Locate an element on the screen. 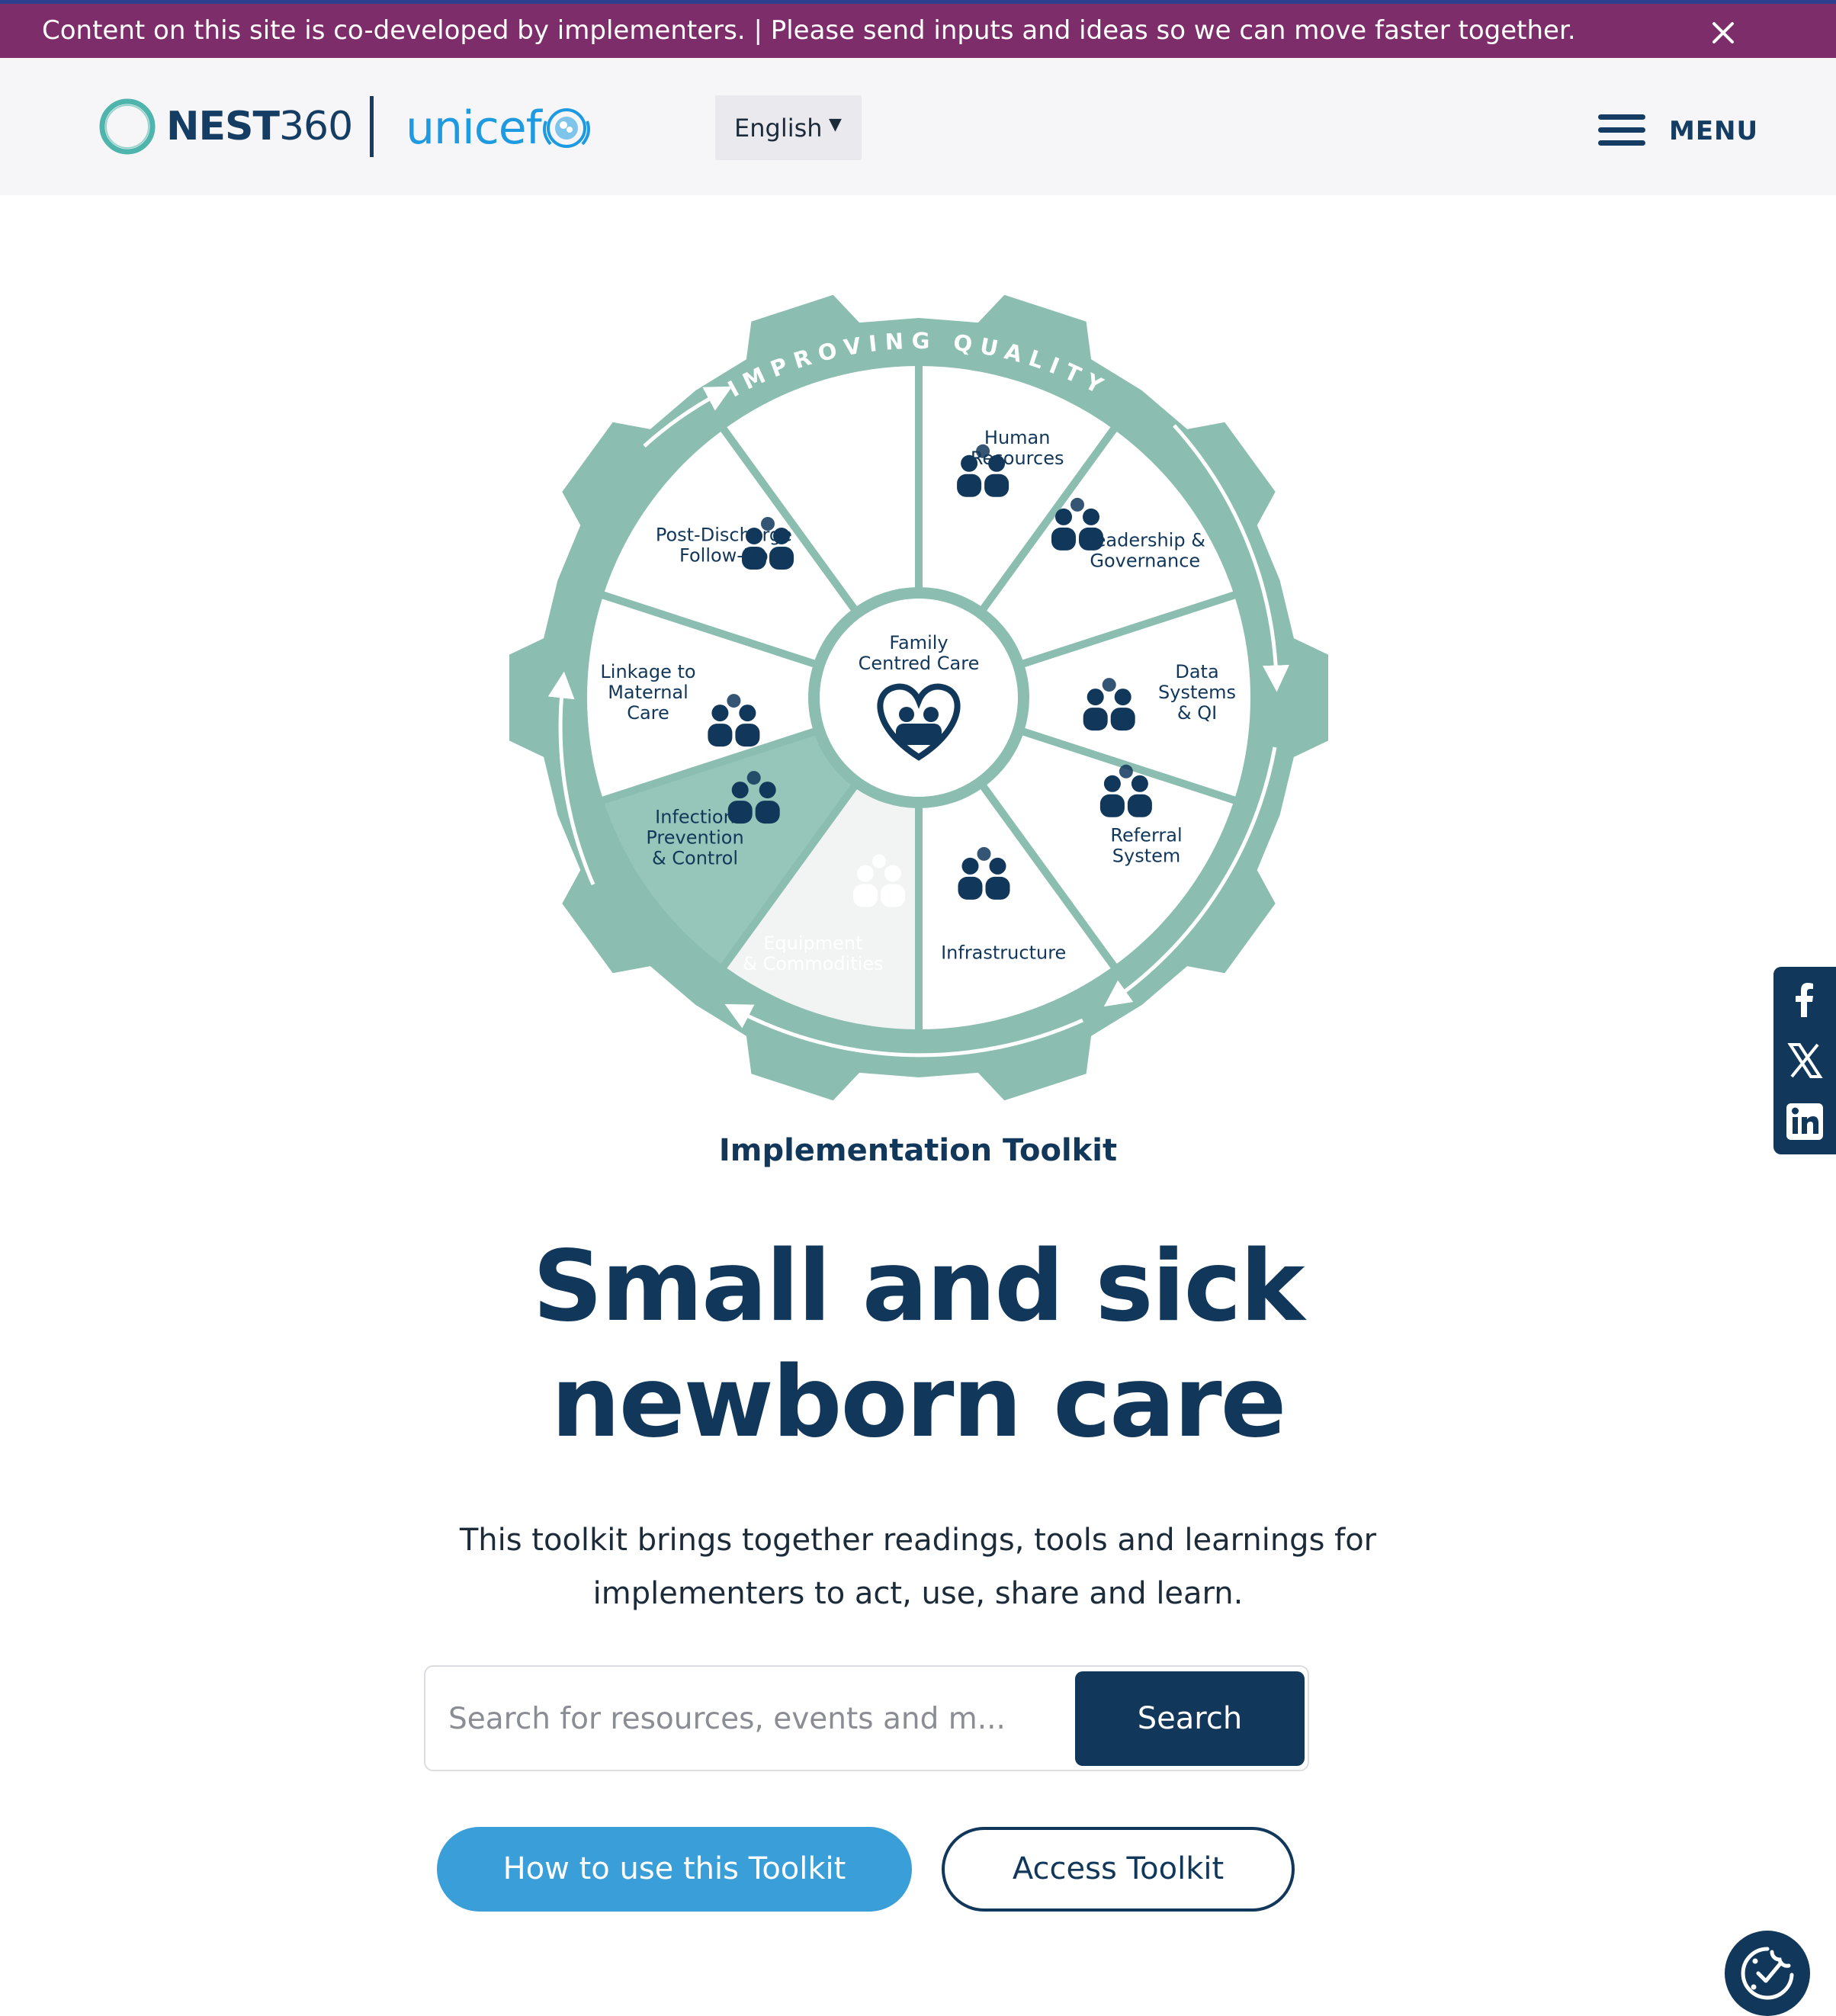  search-bar: Search is located at coordinates (867, 1718).